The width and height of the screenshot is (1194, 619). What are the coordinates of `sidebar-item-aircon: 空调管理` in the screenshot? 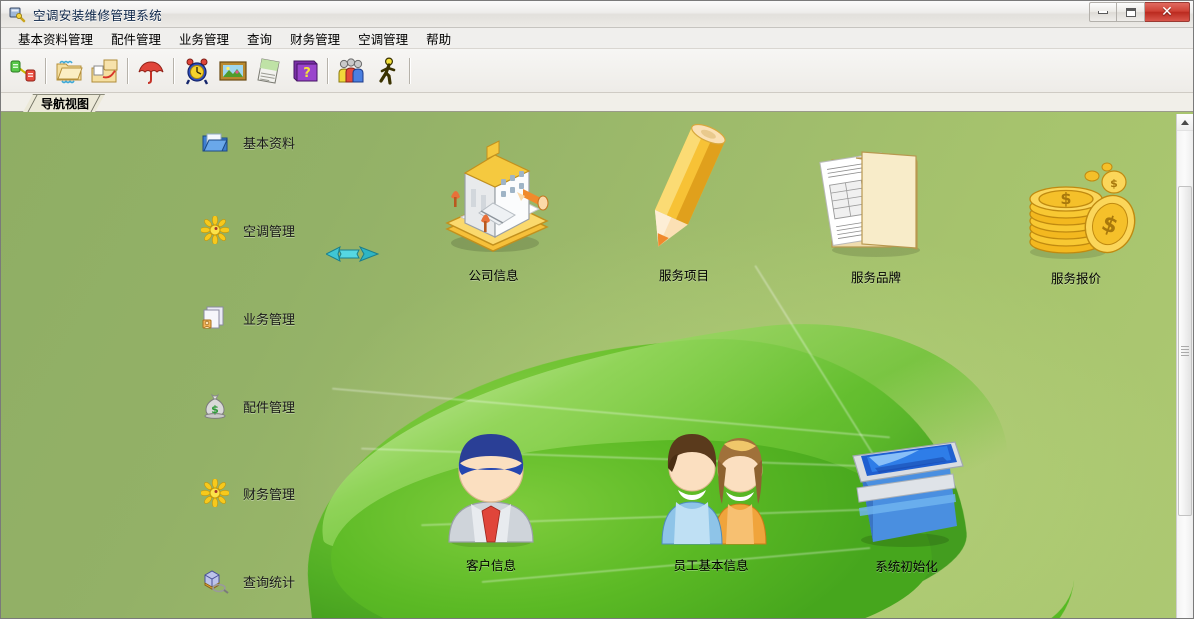 It's located at (247, 230).